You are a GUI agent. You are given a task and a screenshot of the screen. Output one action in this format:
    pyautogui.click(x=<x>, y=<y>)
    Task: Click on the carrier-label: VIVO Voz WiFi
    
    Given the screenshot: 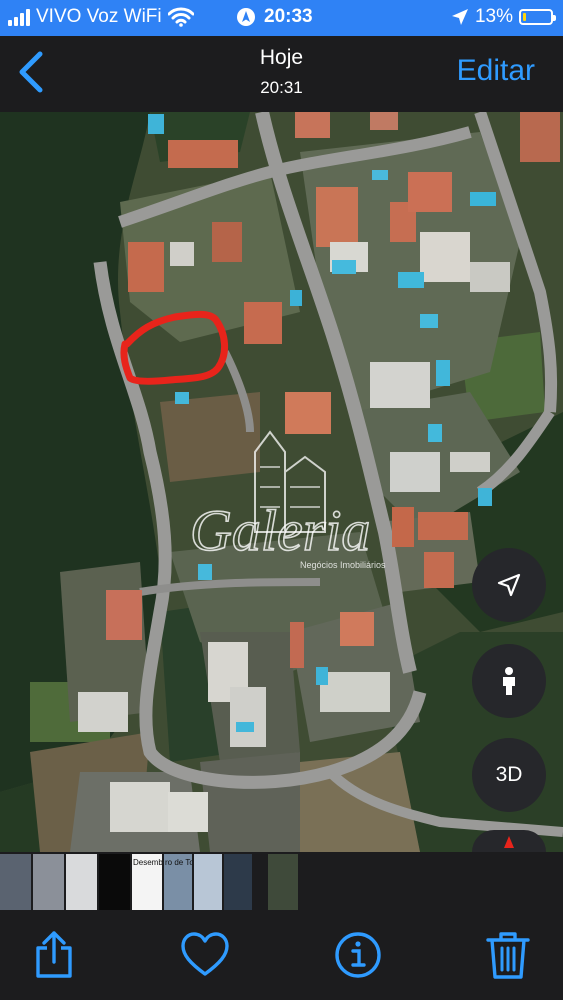 What is the action you would take?
    pyautogui.click(x=99, y=16)
    